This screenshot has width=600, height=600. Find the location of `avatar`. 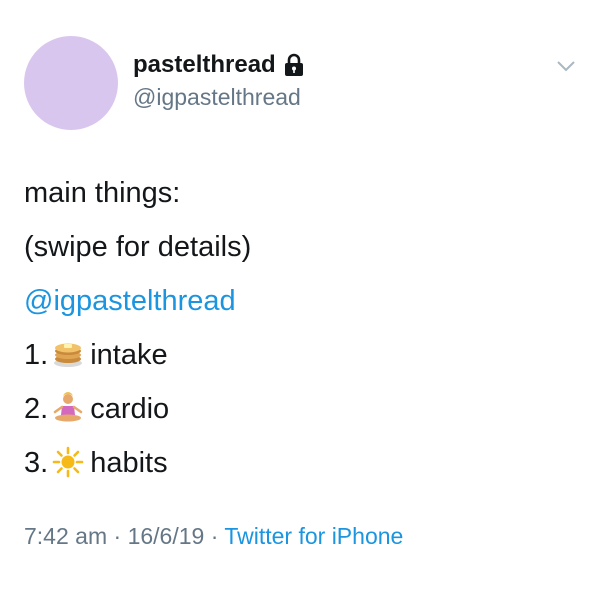

avatar is located at coordinates (71, 83).